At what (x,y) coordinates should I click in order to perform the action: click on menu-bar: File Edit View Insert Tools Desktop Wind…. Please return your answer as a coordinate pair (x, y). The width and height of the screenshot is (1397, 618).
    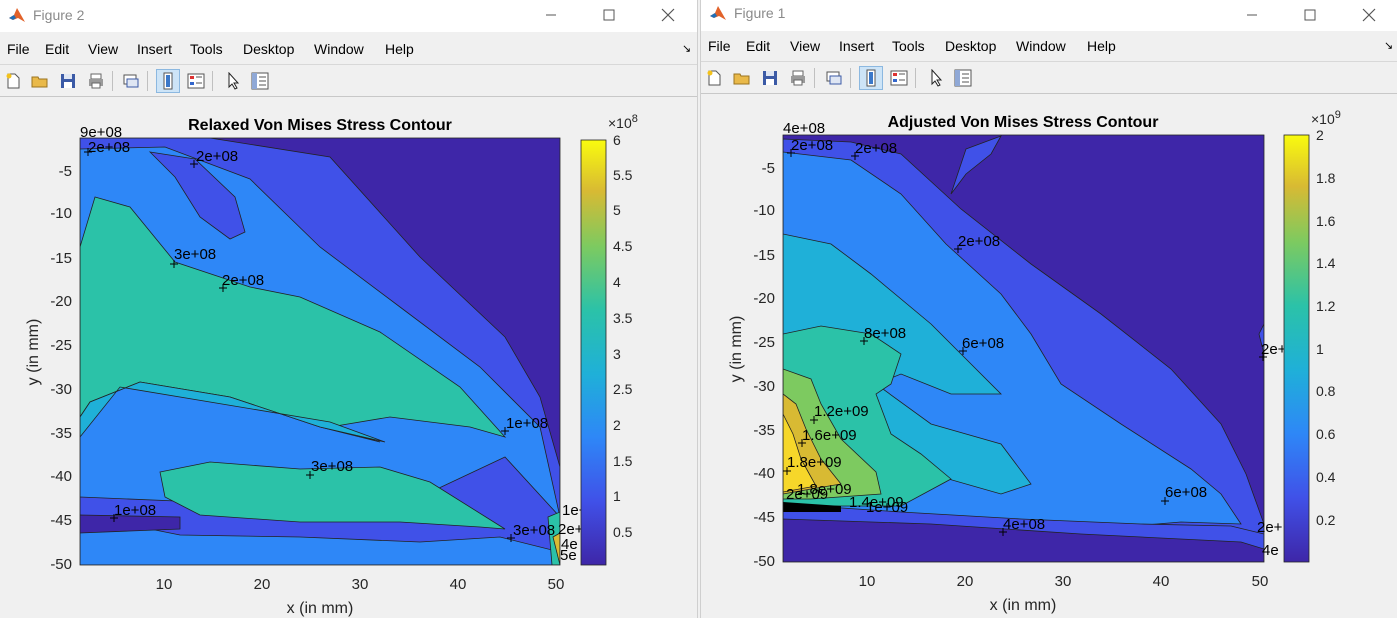
    Looking at the image, I should click on (1049, 46).